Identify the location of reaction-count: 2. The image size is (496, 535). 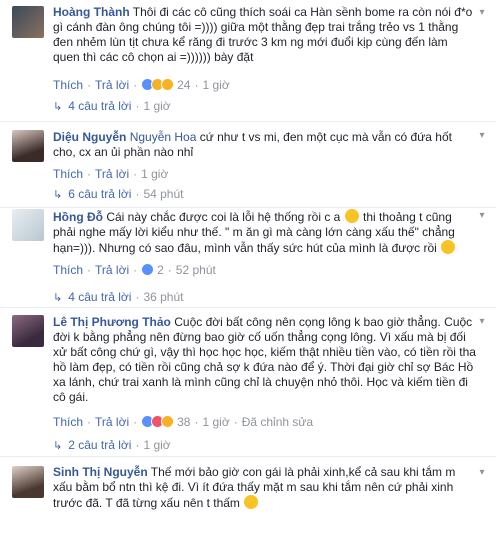
(160, 270).